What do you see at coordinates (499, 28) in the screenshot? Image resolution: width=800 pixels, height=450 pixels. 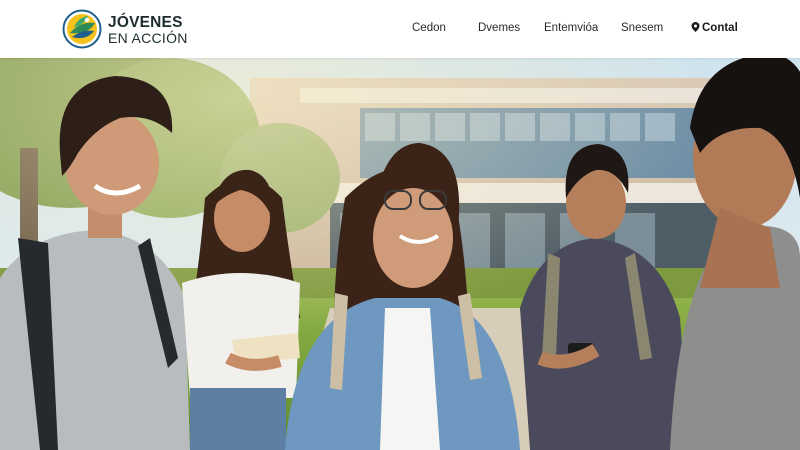 I see `nav-item-2: Dvemes` at bounding box center [499, 28].